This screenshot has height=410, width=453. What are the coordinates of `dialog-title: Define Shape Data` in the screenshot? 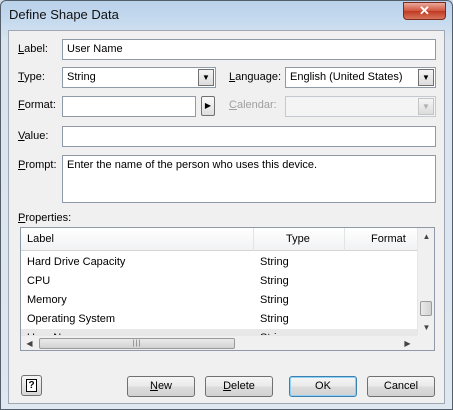 It's located at (64, 14).